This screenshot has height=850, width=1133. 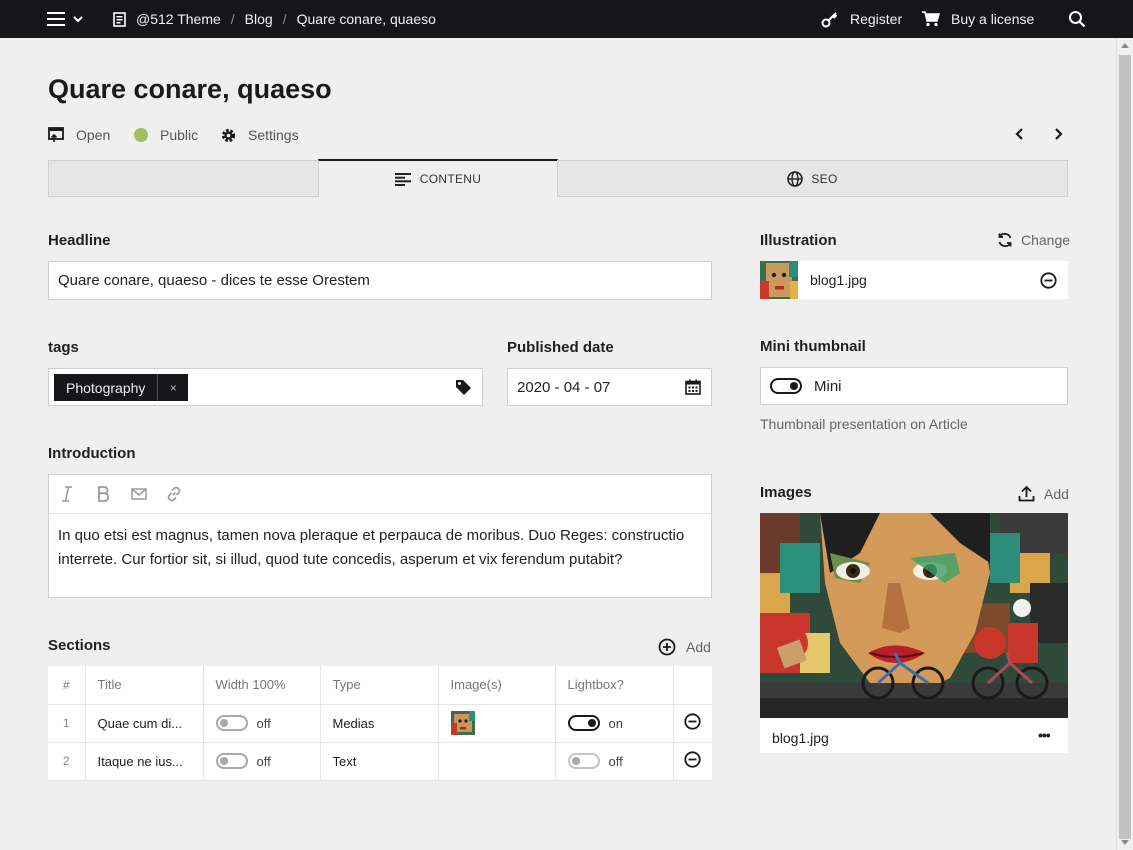 I want to click on tab-content-label: CONTENU, so click(x=450, y=179).